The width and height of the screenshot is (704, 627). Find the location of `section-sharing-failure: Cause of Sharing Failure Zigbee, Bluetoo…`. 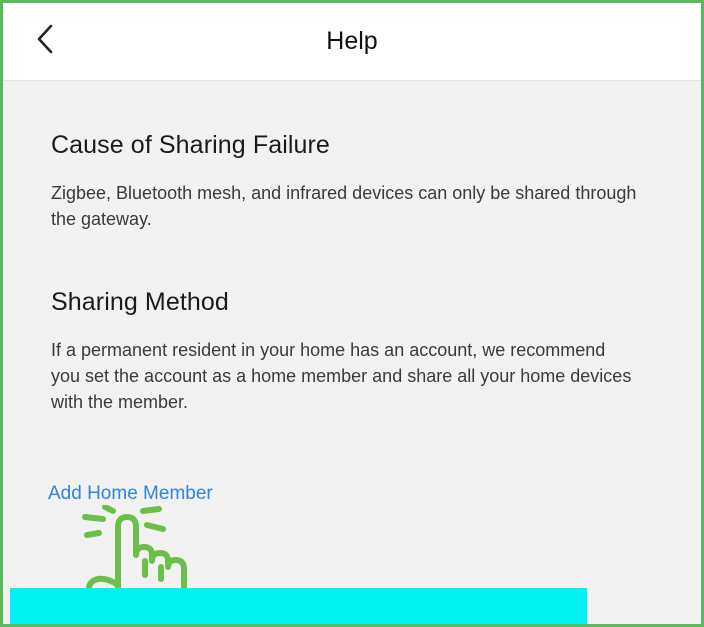

section-sharing-failure: Cause of Sharing Failure Zigbee, Bluetoo… is located at coordinates (346, 181).